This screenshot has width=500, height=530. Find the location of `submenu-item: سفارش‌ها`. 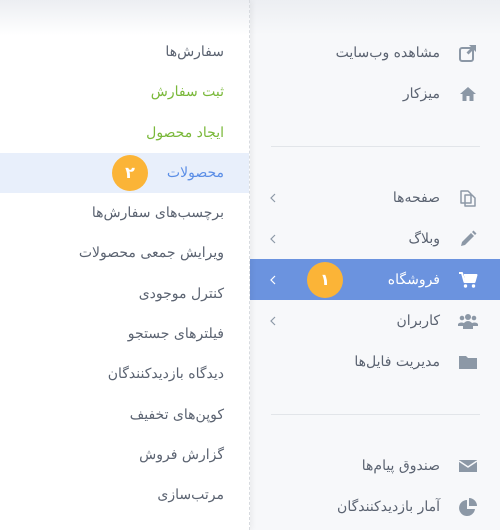

submenu-item: سفارش‌ها is located at coordinates (124, 52).